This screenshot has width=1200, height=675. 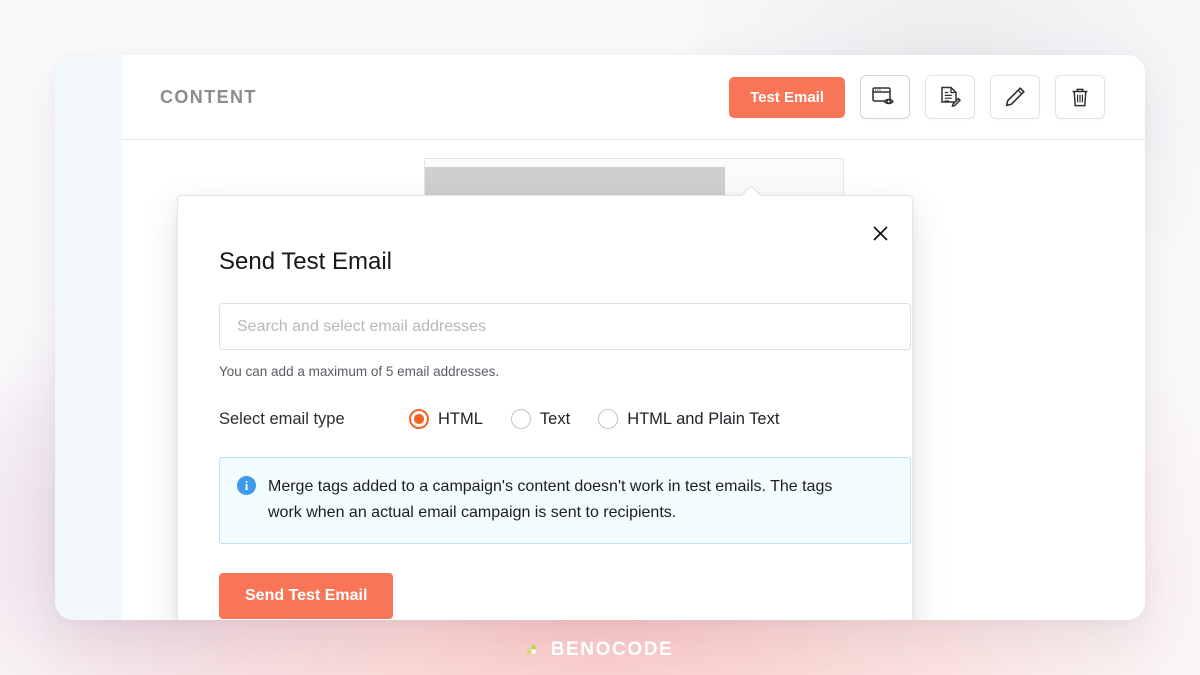 What do you see at coordinates (305, 261) in the screenshot?
I see `modal-title: Send Test Email` at bounding box center [305, 261].